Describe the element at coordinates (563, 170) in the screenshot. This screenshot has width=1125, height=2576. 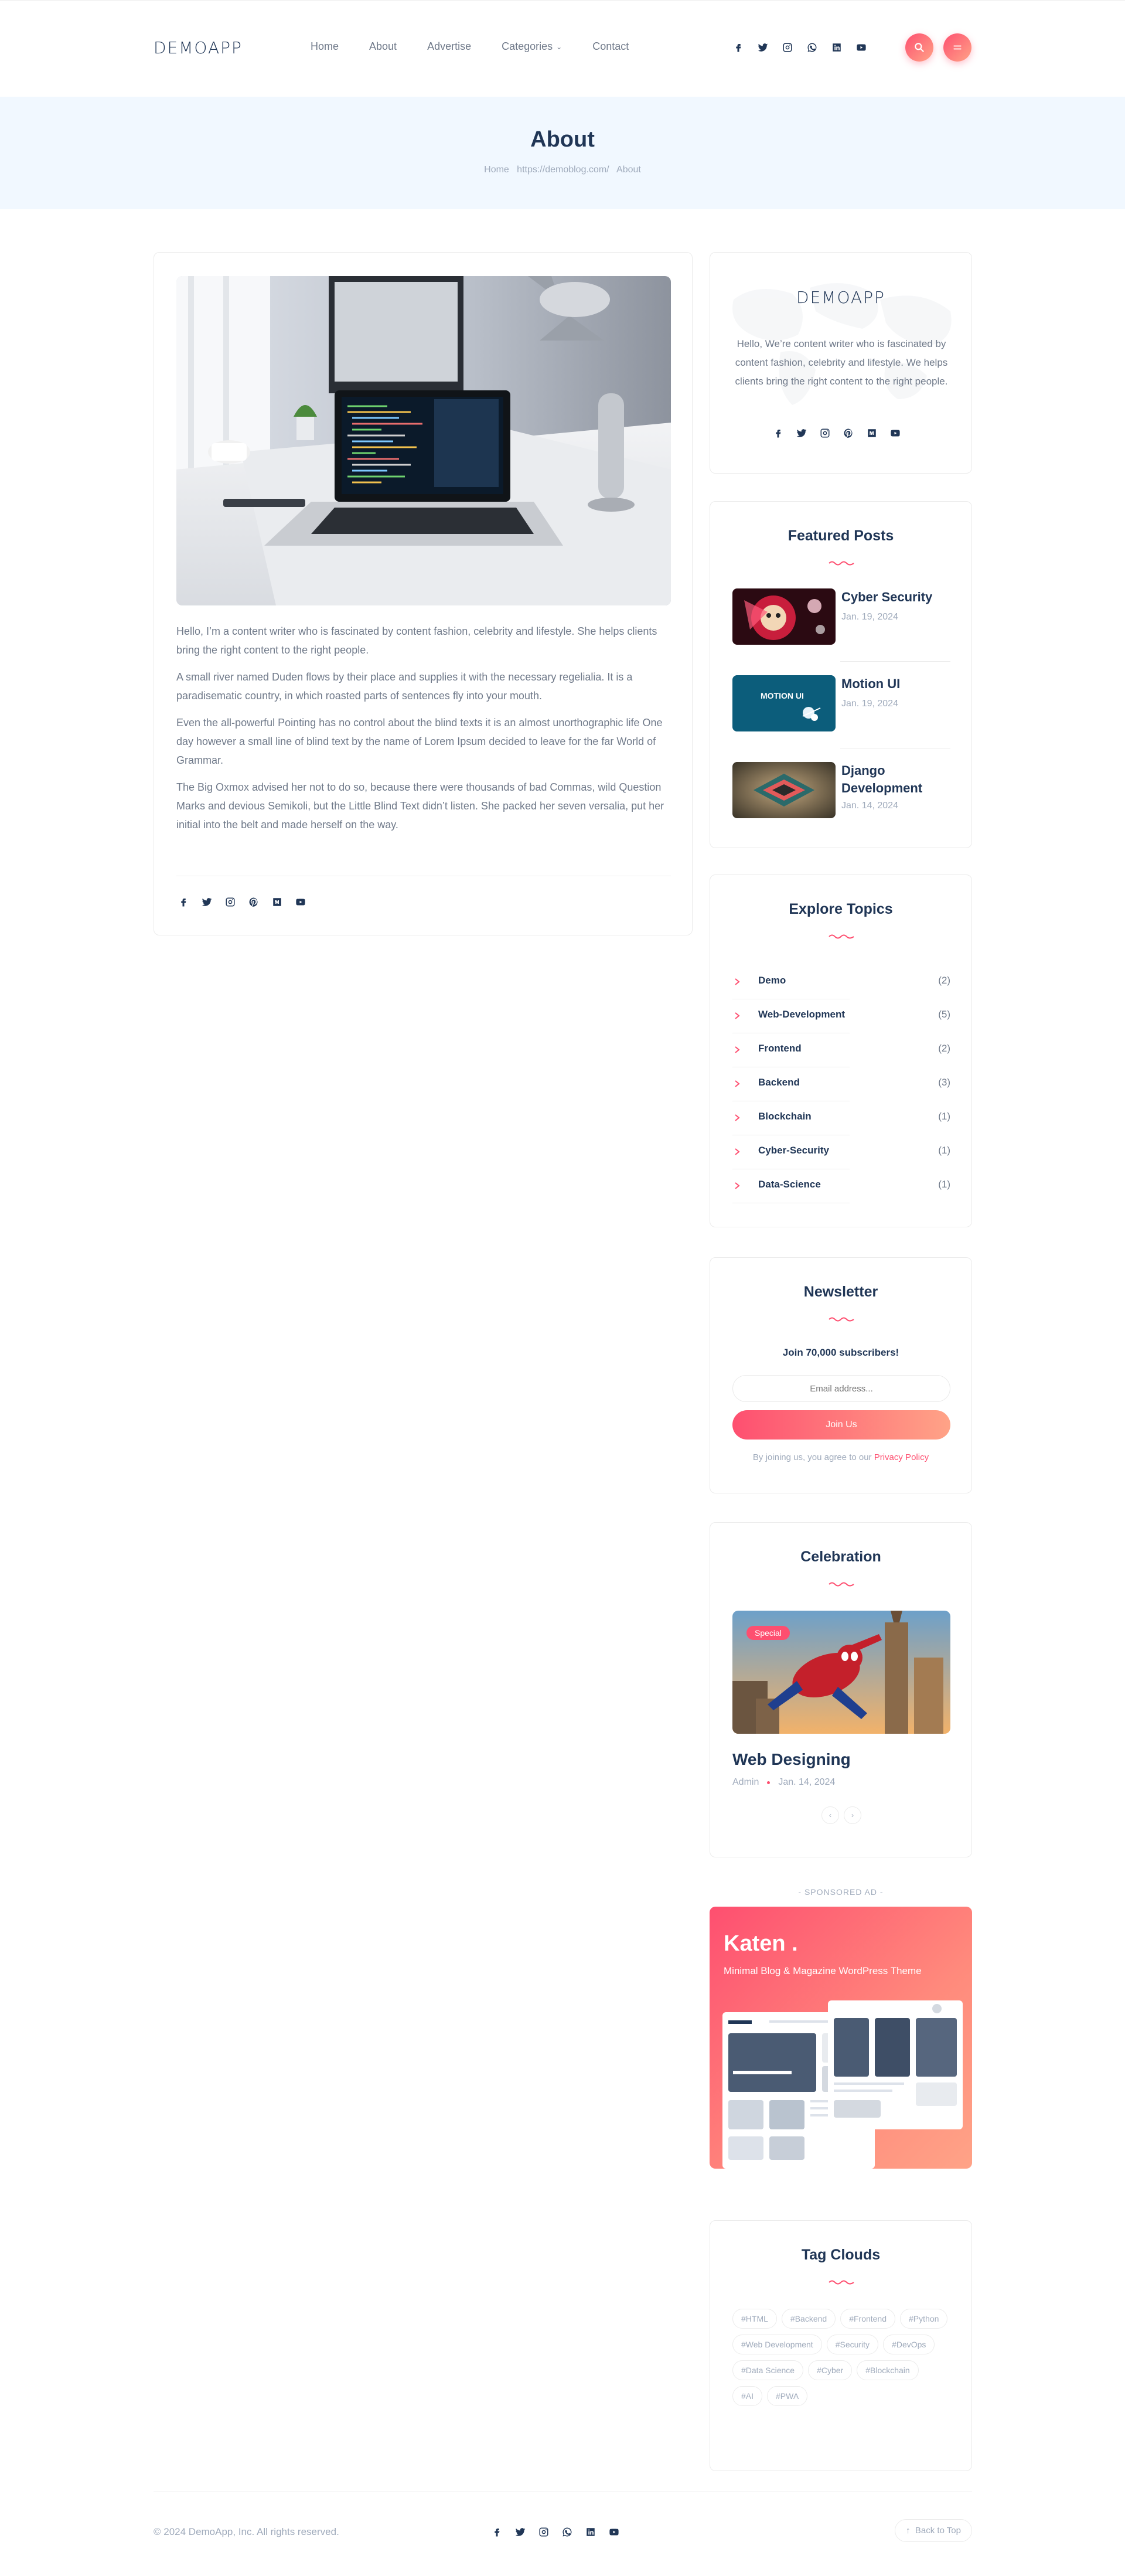
I see `breadcrumb-url: https://demoblog.com/` at that location.